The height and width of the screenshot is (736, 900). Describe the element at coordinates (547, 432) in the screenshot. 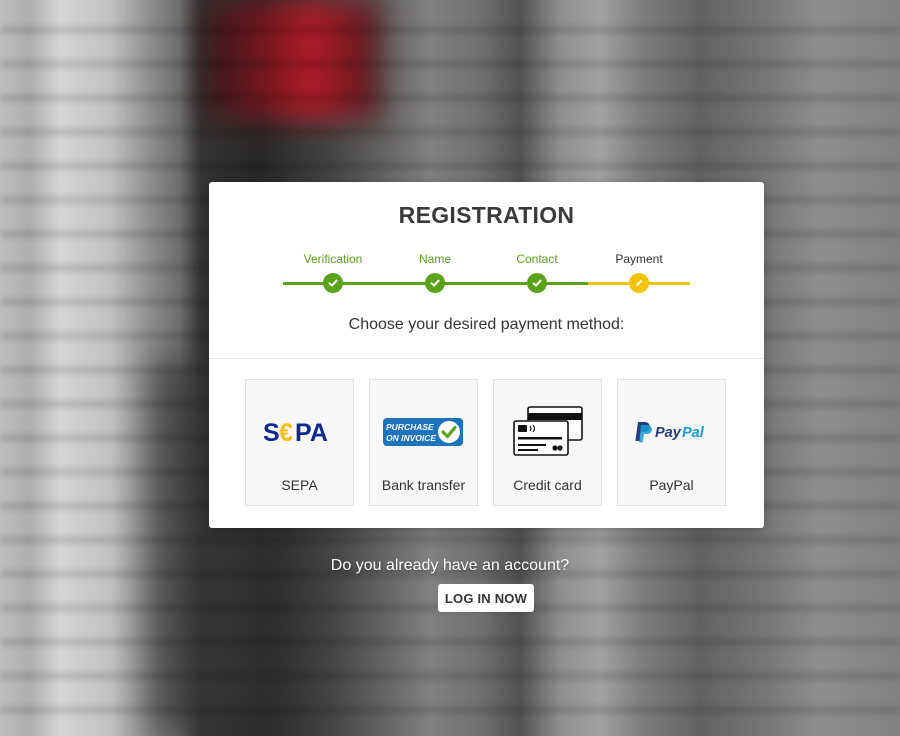

I see `credit-card-icon` at that location.